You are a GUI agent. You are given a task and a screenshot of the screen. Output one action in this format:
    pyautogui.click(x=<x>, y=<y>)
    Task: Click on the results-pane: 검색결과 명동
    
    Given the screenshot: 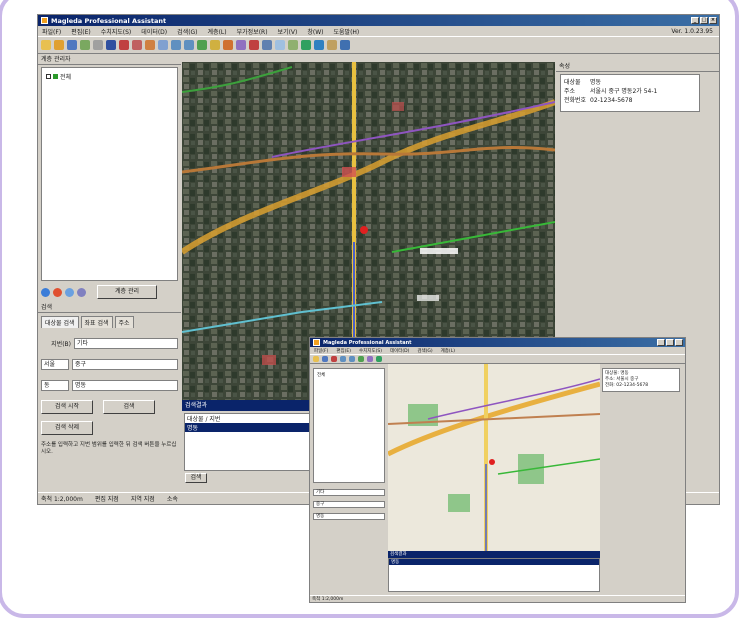 What is the action you would take?
    pyautogui.click(x=494, y=573)
    